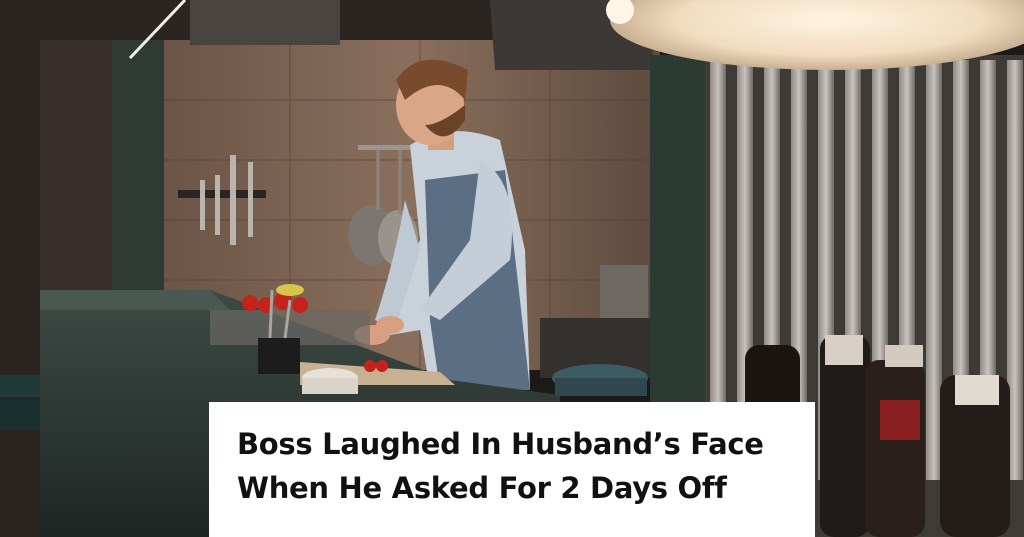 Image resolution: width=1024 pixels, height=537 pixels. What do you see at coordinates (279, 356) in the screenshot?
I see `utensil-holder` at bounding box center [279, 356].